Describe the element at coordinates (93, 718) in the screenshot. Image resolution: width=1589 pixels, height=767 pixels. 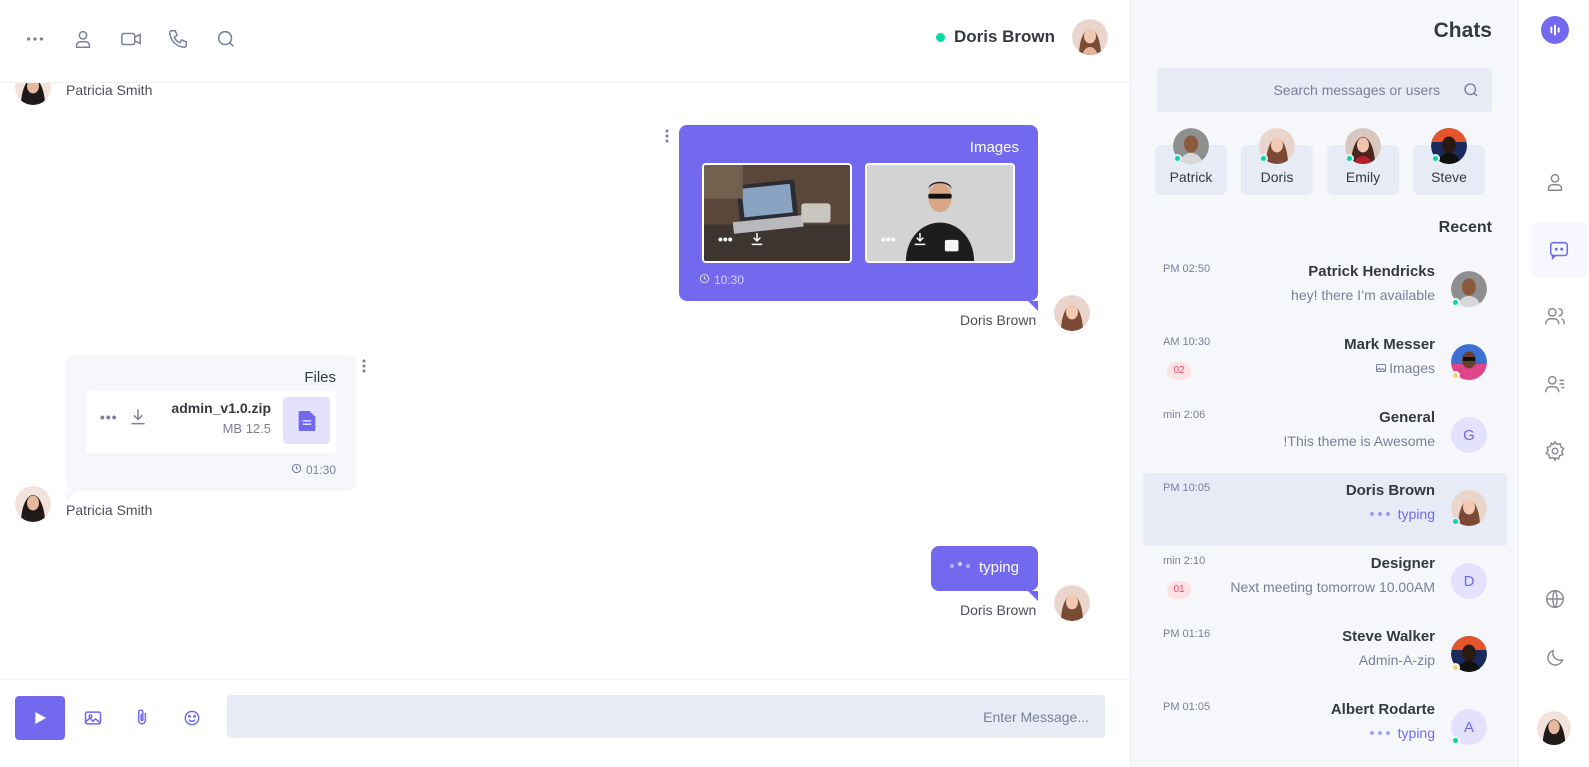
I see `image-icon` at that location.